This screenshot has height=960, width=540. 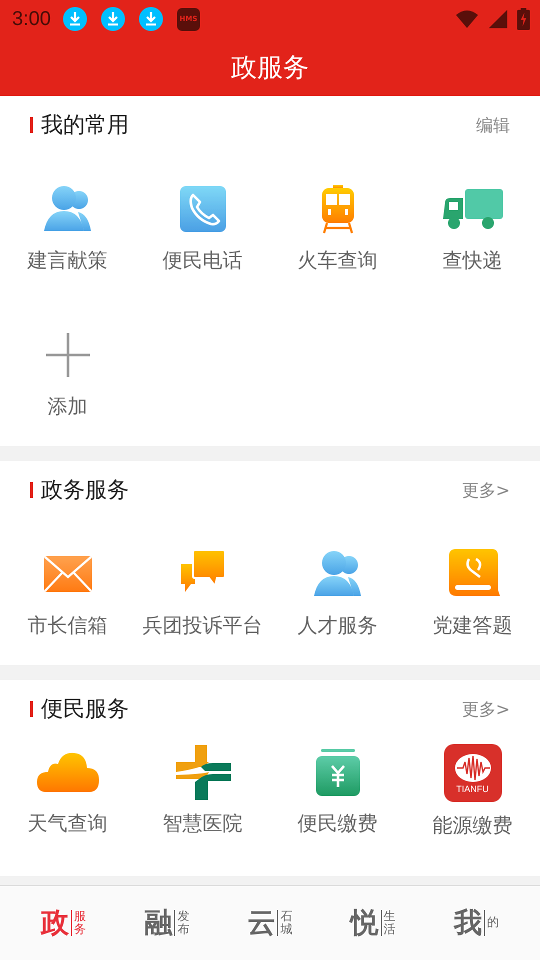 What do you see at coordinates (472, 767) in the screenshot?
I see `wave-emblem-icon` at bounding box center [472, 767].